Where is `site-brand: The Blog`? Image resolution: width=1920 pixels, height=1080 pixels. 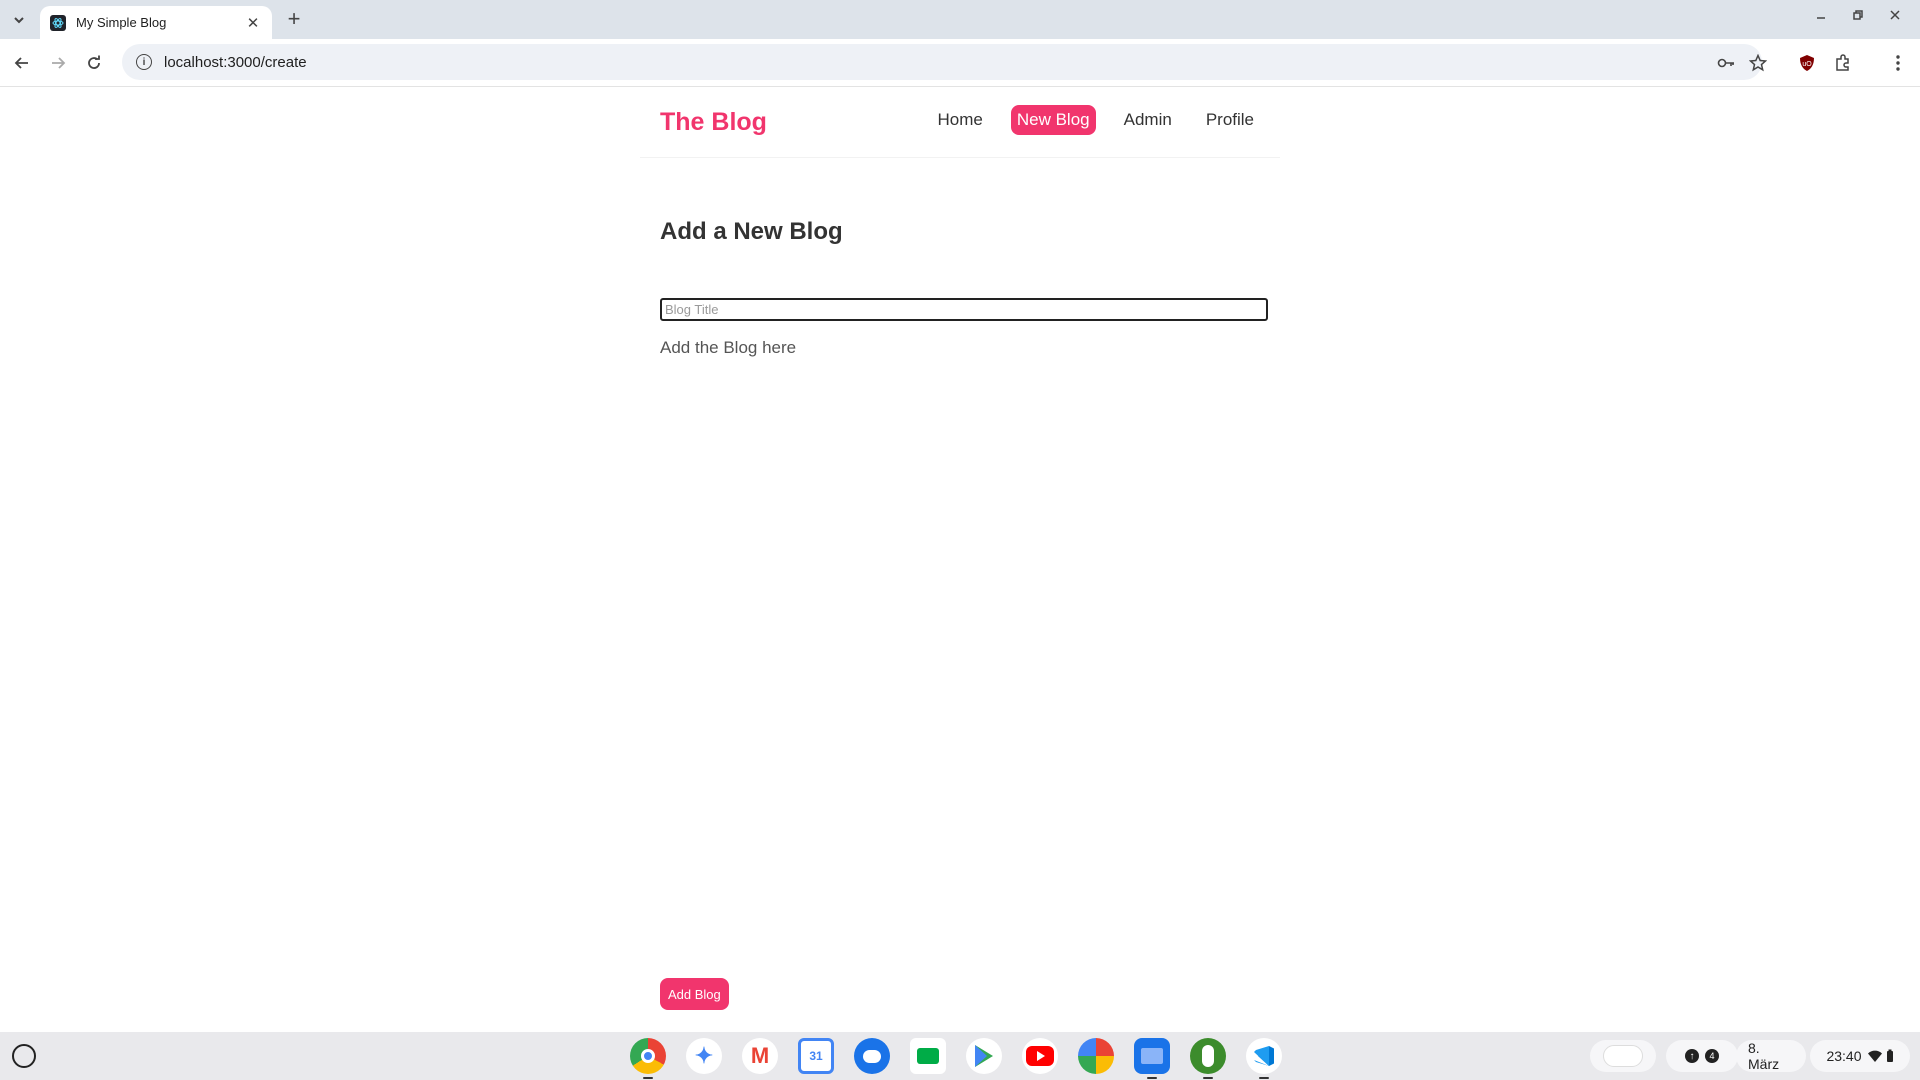 site-brand: The Blog is located at coordinates (713, 122).